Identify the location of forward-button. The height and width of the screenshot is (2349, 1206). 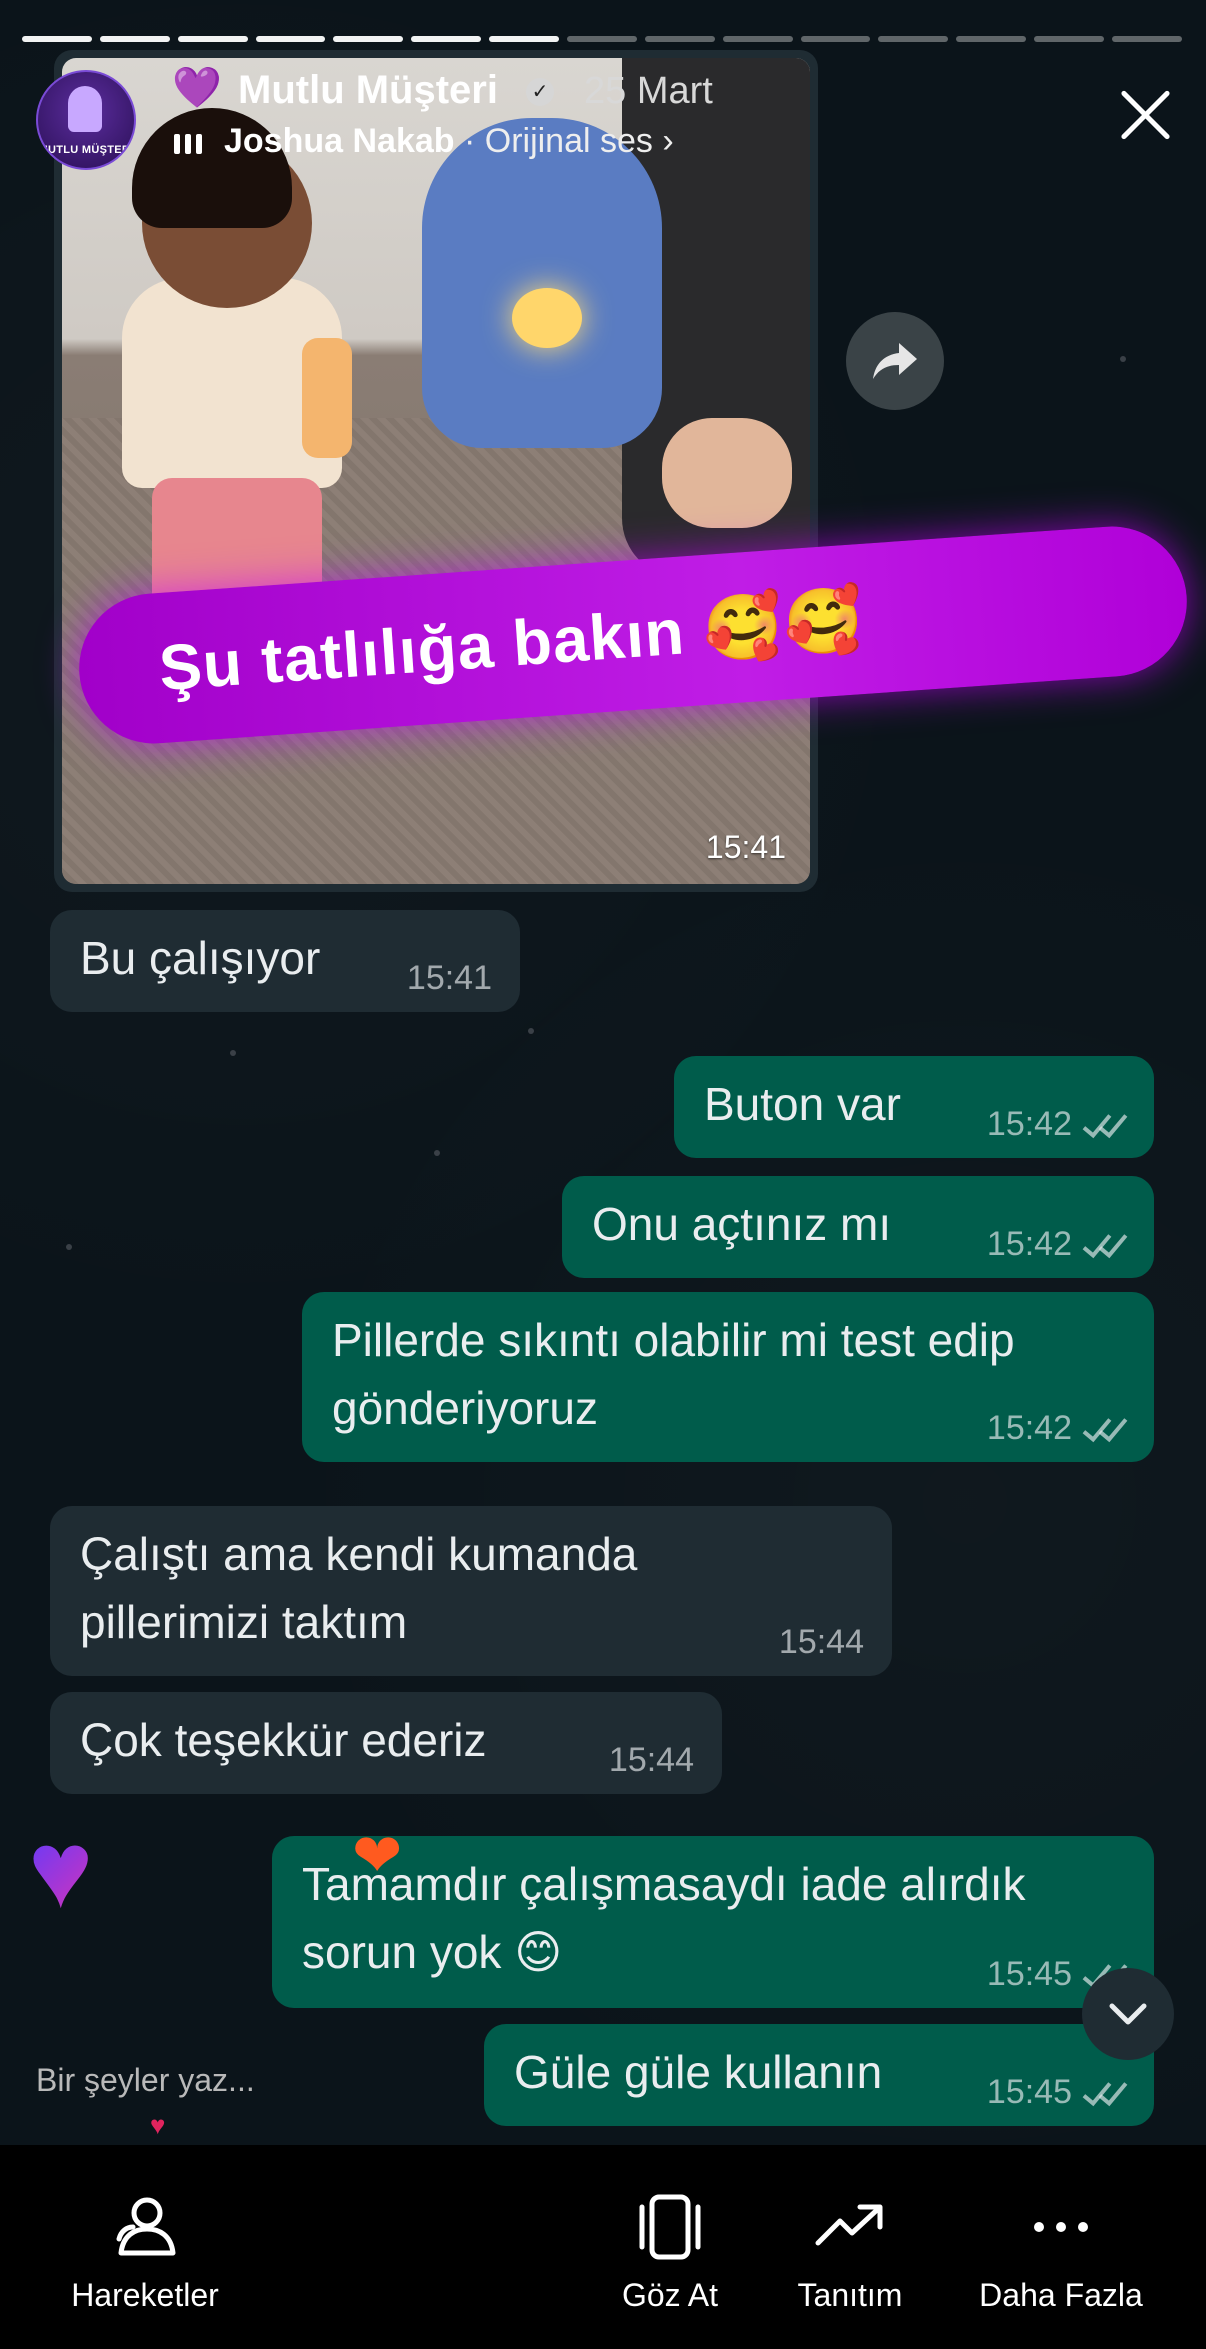
(895, 361).